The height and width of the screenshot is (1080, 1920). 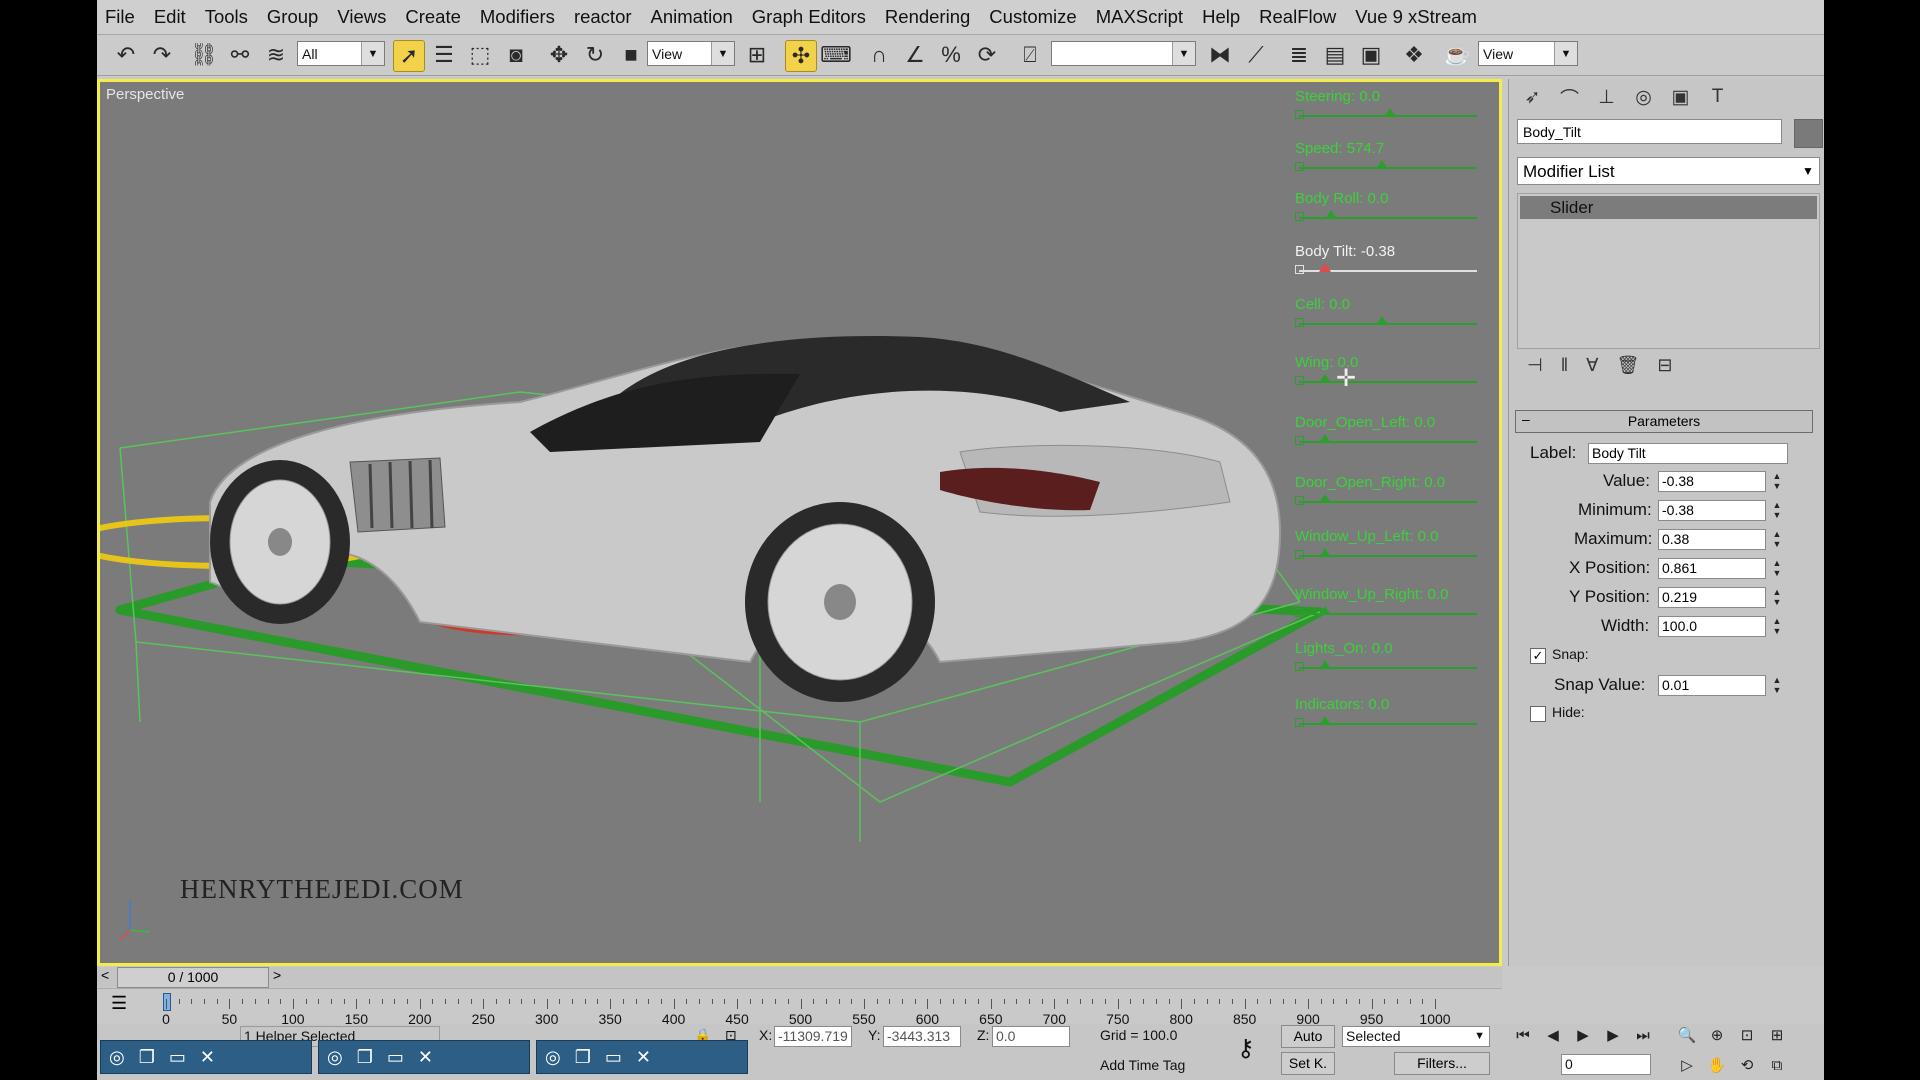 What do you see at coordinates (276, 55) in the screenshot?
I see `bind-space-warp-icon: ≋` at bounding box center [276, 55].